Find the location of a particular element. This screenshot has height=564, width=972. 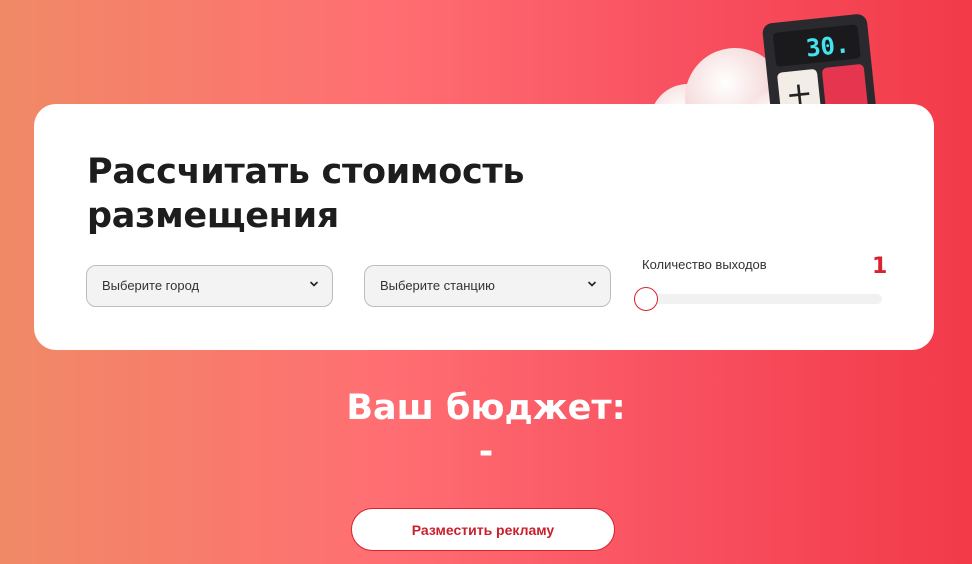

station-select: Выберите станцию is located at coordinates (487, 286).